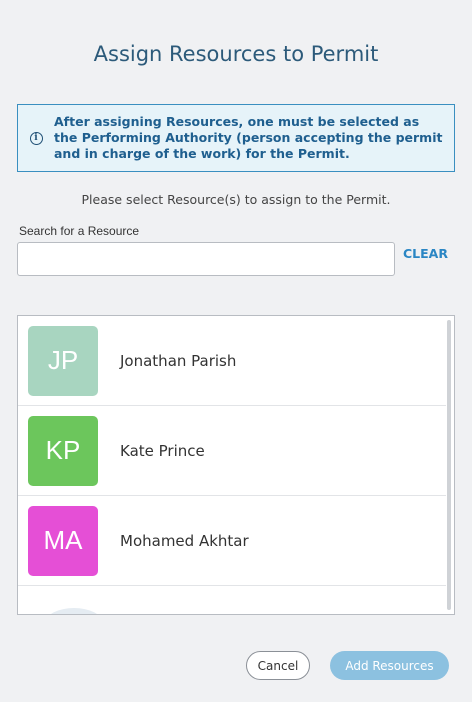 This screenshot has height=702, width=472. What do you see at coordinates (79, 231) in the screenshot?
I see `search-label: Search for a Resource` at bounding box center [79, 231].